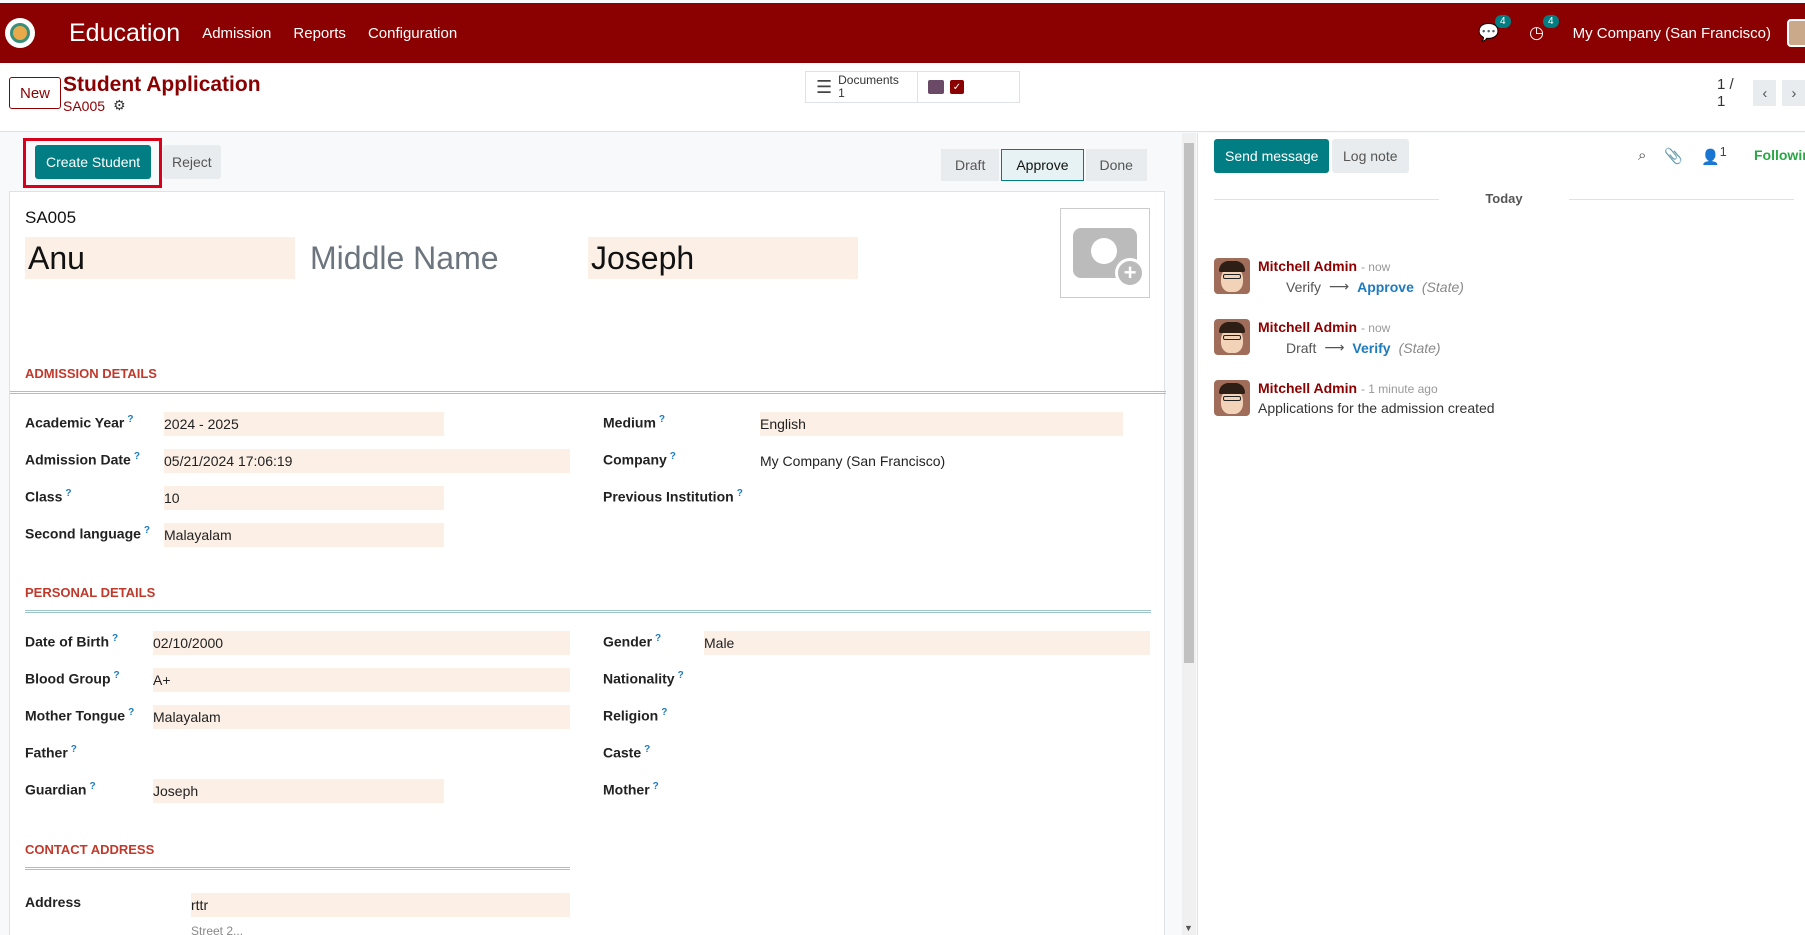 This screenshot has width=1805, height=935. I want to click on documents-button: ☰ Documents 1, so click(862, 87).